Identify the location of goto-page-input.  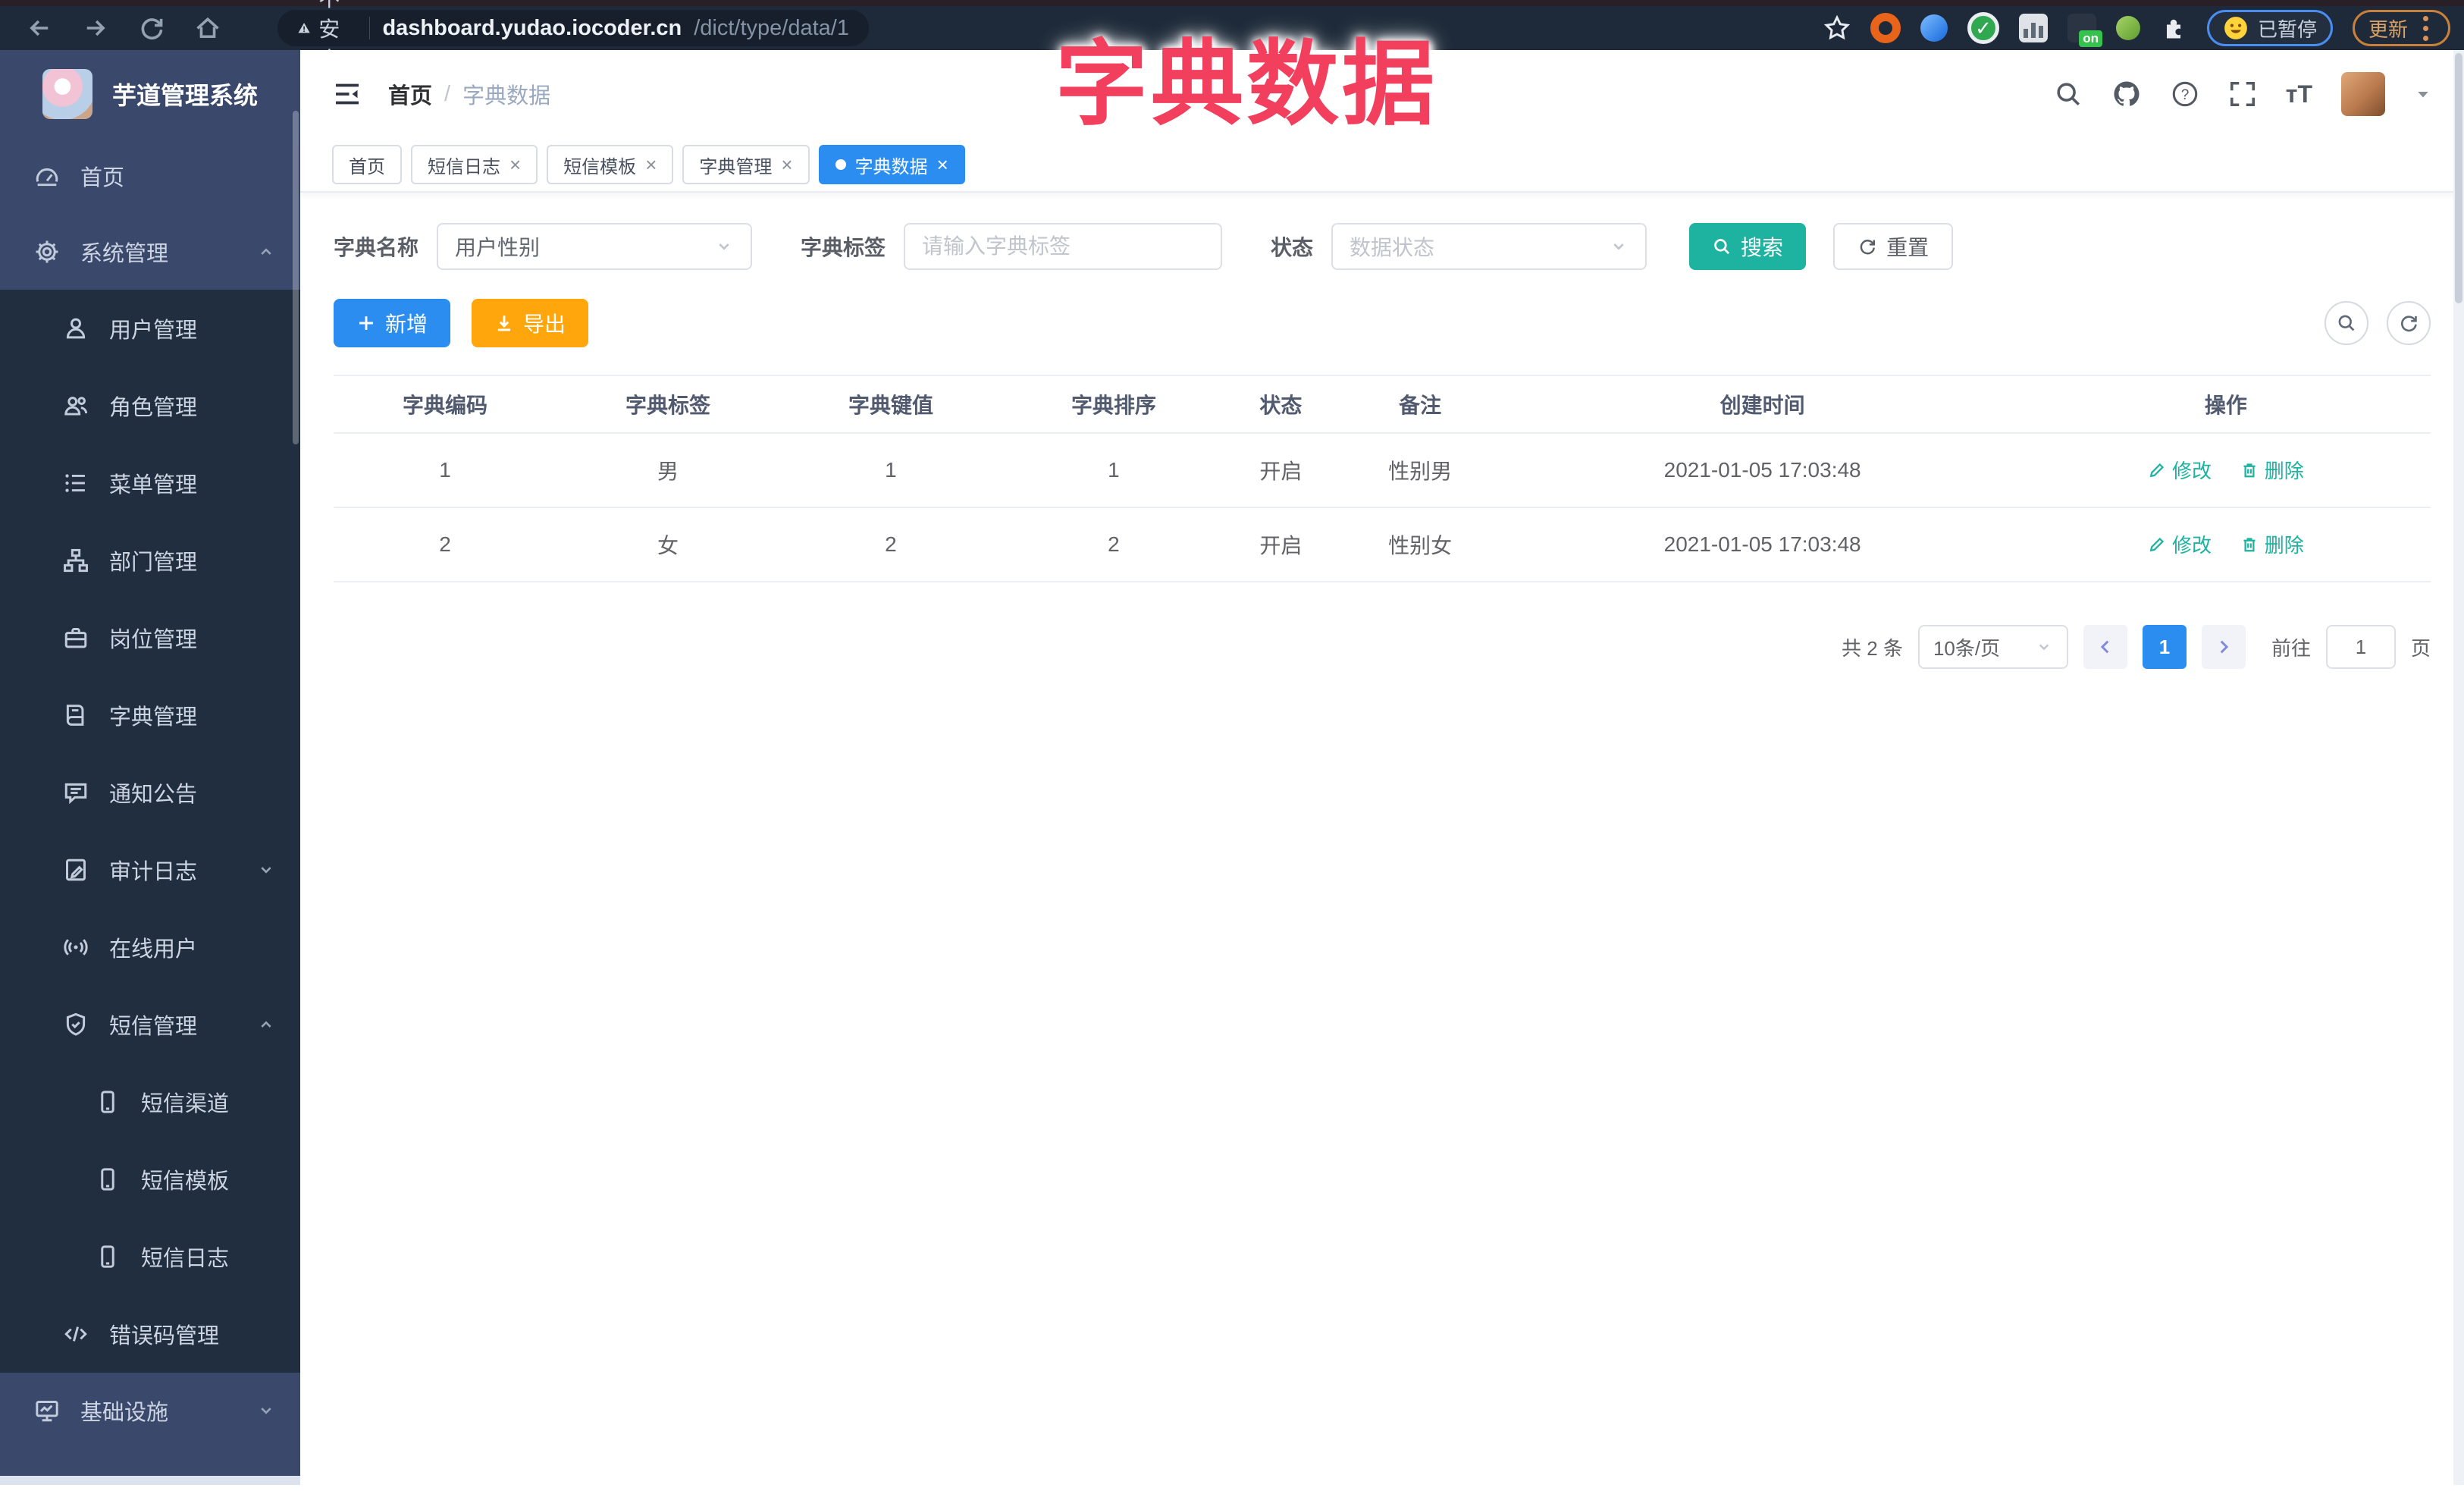
(2360, 647).